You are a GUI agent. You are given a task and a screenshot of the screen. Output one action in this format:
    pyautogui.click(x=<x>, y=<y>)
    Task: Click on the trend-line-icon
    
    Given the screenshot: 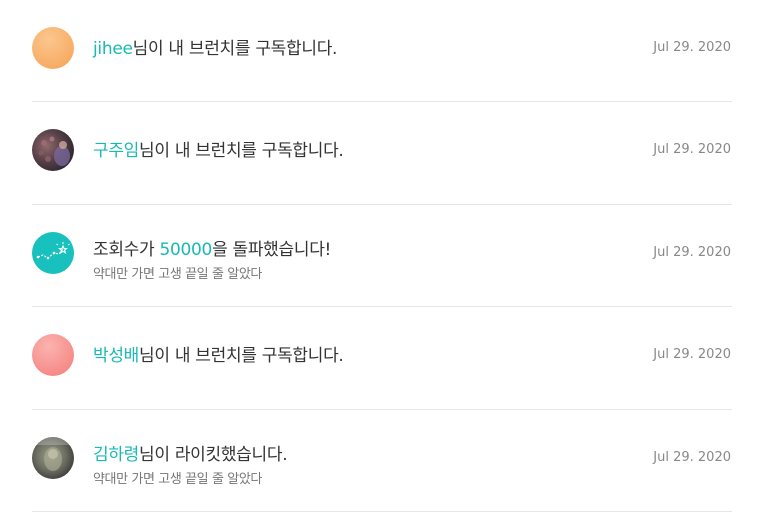 What is the action you would take?
    pyautogui.click(x=53, y=250)
    